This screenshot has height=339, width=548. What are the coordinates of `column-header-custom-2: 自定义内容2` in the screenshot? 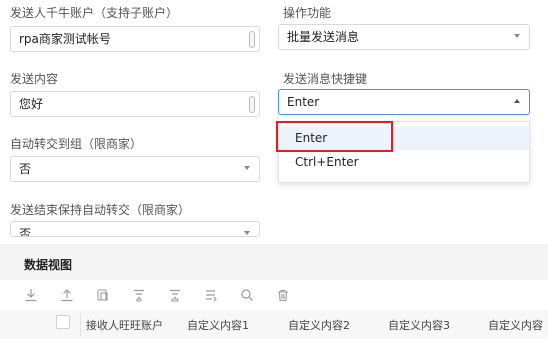 It's located at (319, 325).